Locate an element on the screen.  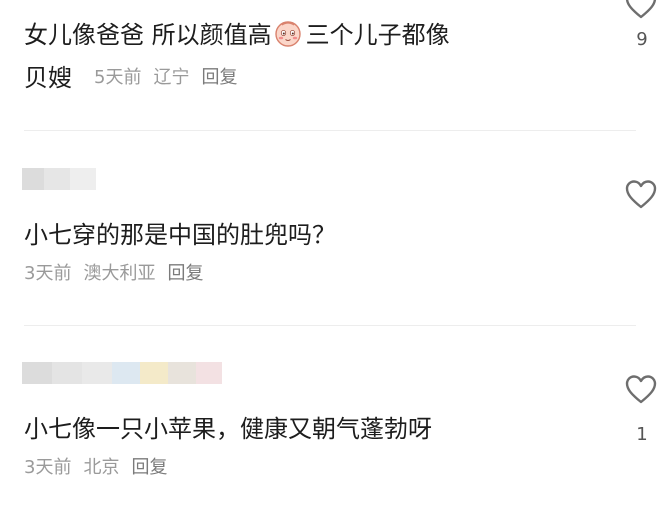
comment-time: 5天前 is located at coordinates (118, 77).